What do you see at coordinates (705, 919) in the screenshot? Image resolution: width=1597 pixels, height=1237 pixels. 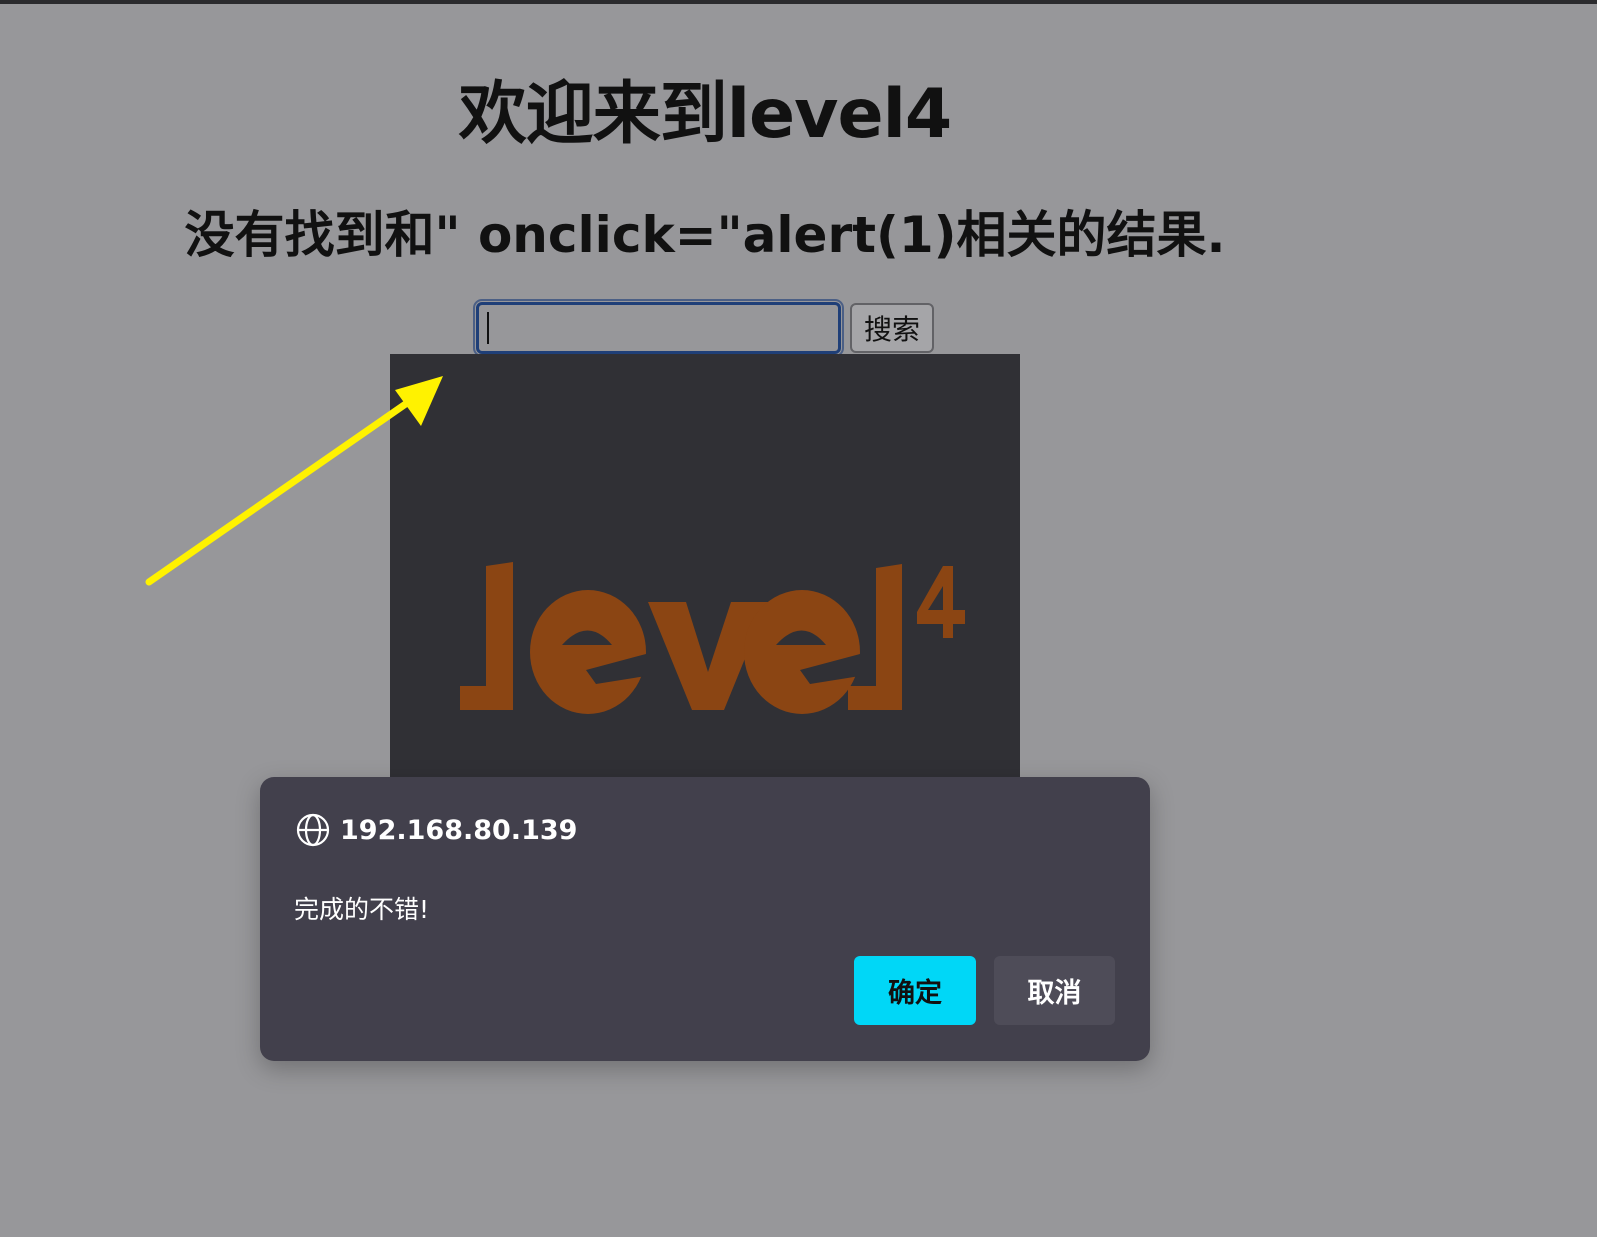 I see `alert-dialog: 192.168.80.139 完成的不错! 确定 取消` at bounding box center [705, 919].